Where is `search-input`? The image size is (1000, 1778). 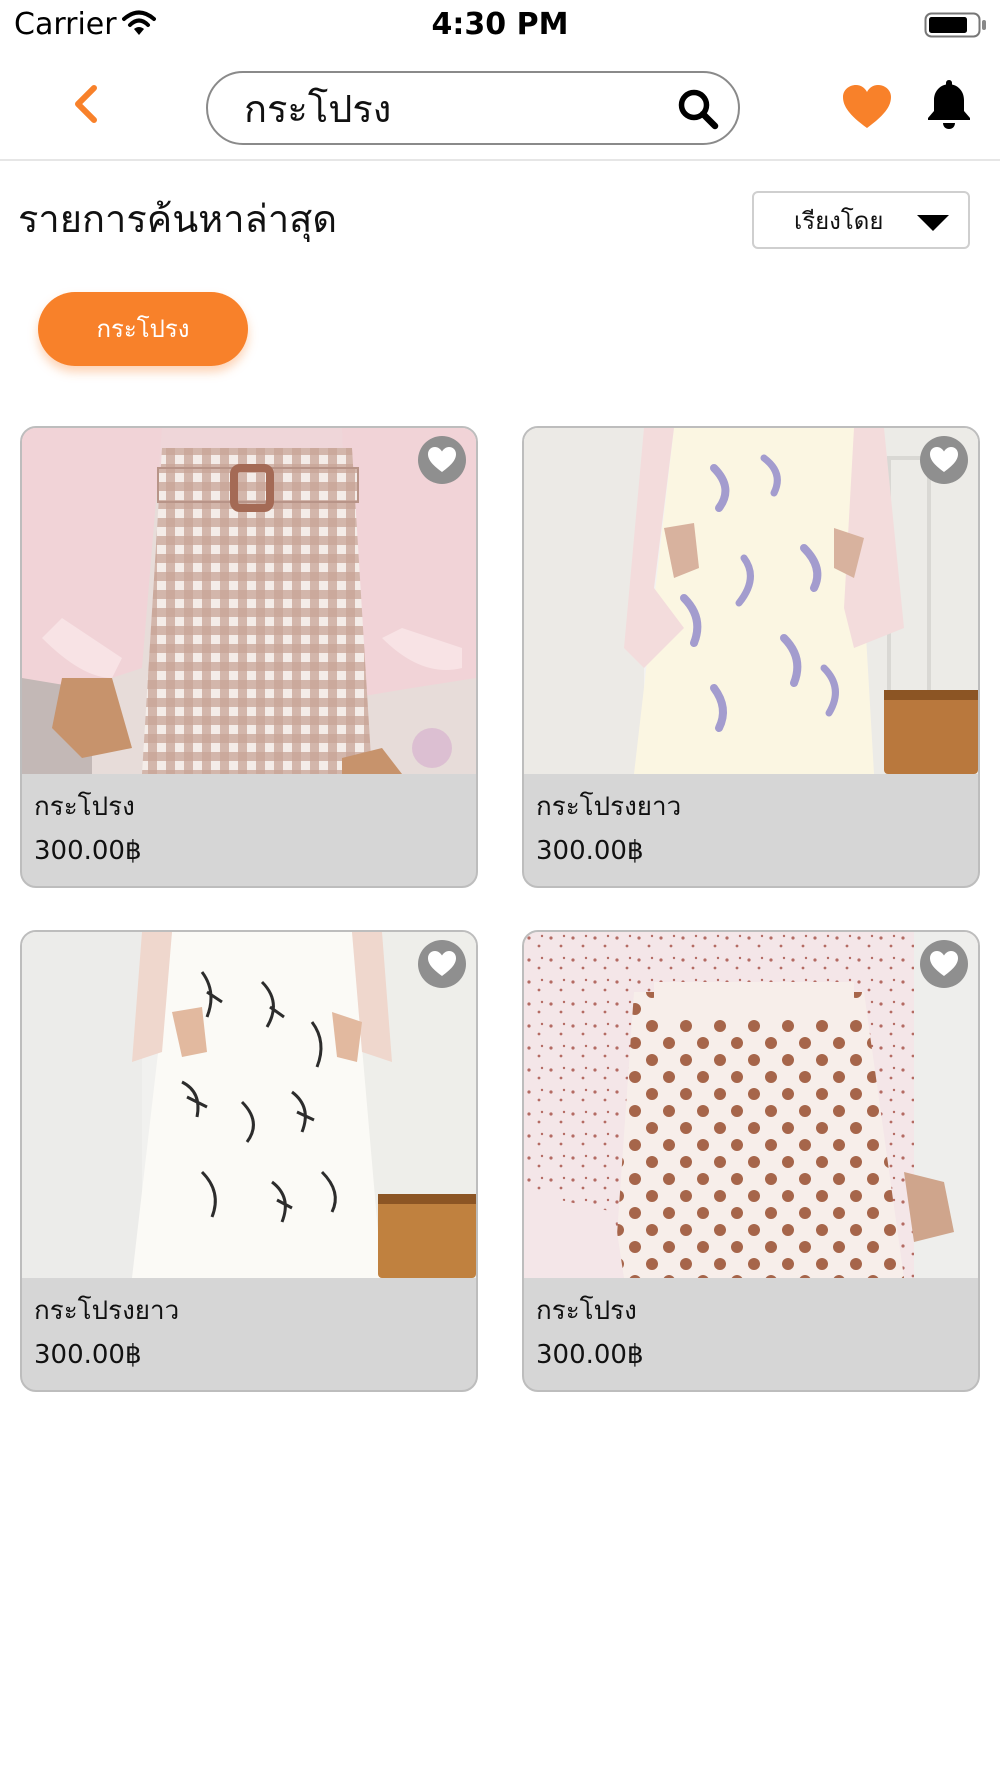
search-input is located at coordinates (434, 108).